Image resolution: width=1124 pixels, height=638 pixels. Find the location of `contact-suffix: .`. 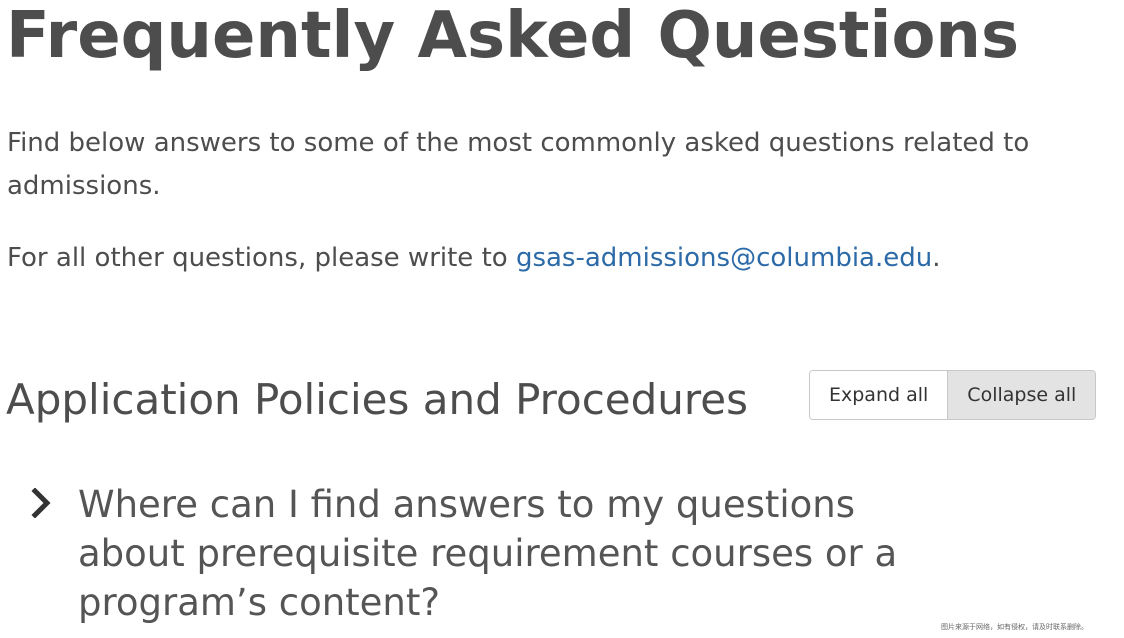

contact-suffix: . is located at coordinates (936, 258).